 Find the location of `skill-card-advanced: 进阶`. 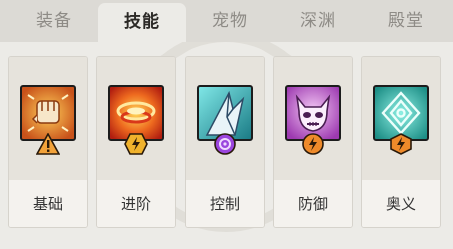

skill-card-advanced: 进阶 is located at coordinates (136, 142).